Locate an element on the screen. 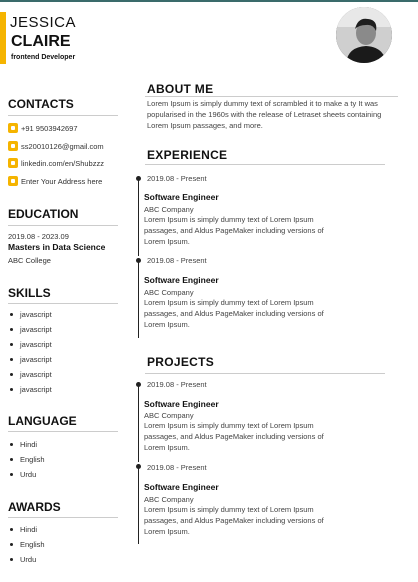  contact-phone: +91 9503942697 is located at coordinates (43, 128).